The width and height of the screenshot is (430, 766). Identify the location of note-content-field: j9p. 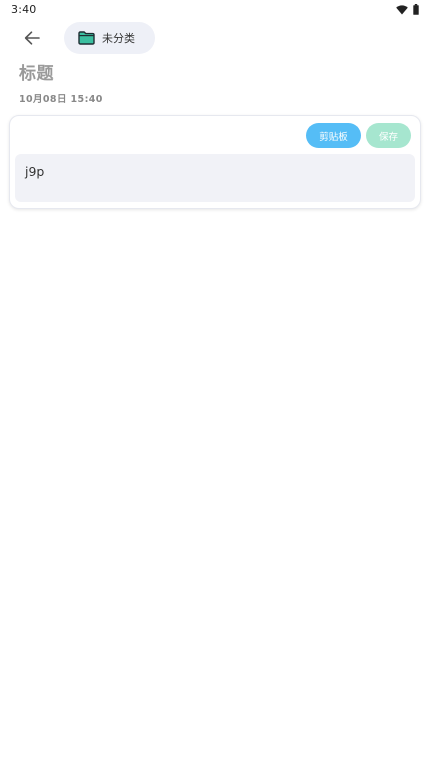
(215, 178).